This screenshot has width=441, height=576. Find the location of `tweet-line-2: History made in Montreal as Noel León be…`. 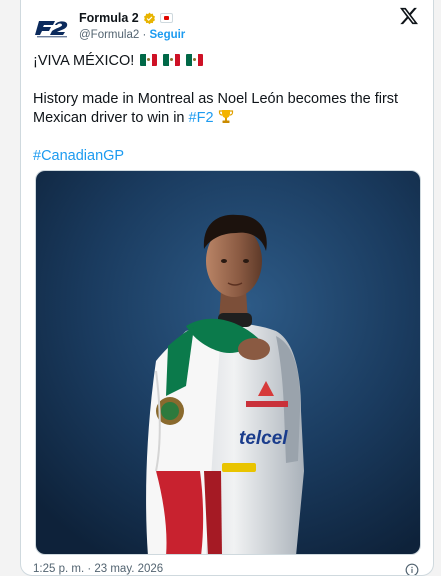

tweet-line-2: History made in Montreal as Noel León be… is located at coordinates (226, 109).